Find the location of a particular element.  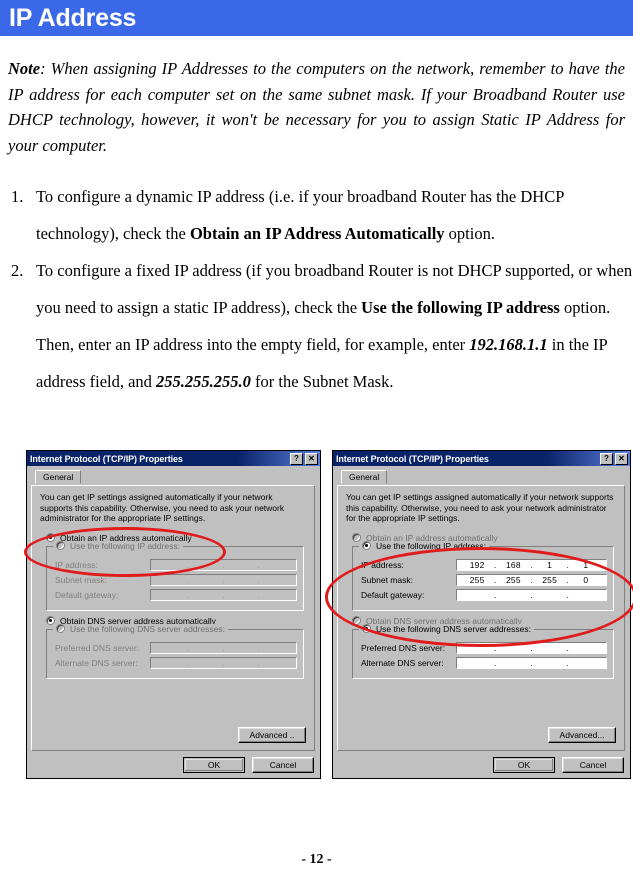

note-label: Note is located at coordinates (24, 68).